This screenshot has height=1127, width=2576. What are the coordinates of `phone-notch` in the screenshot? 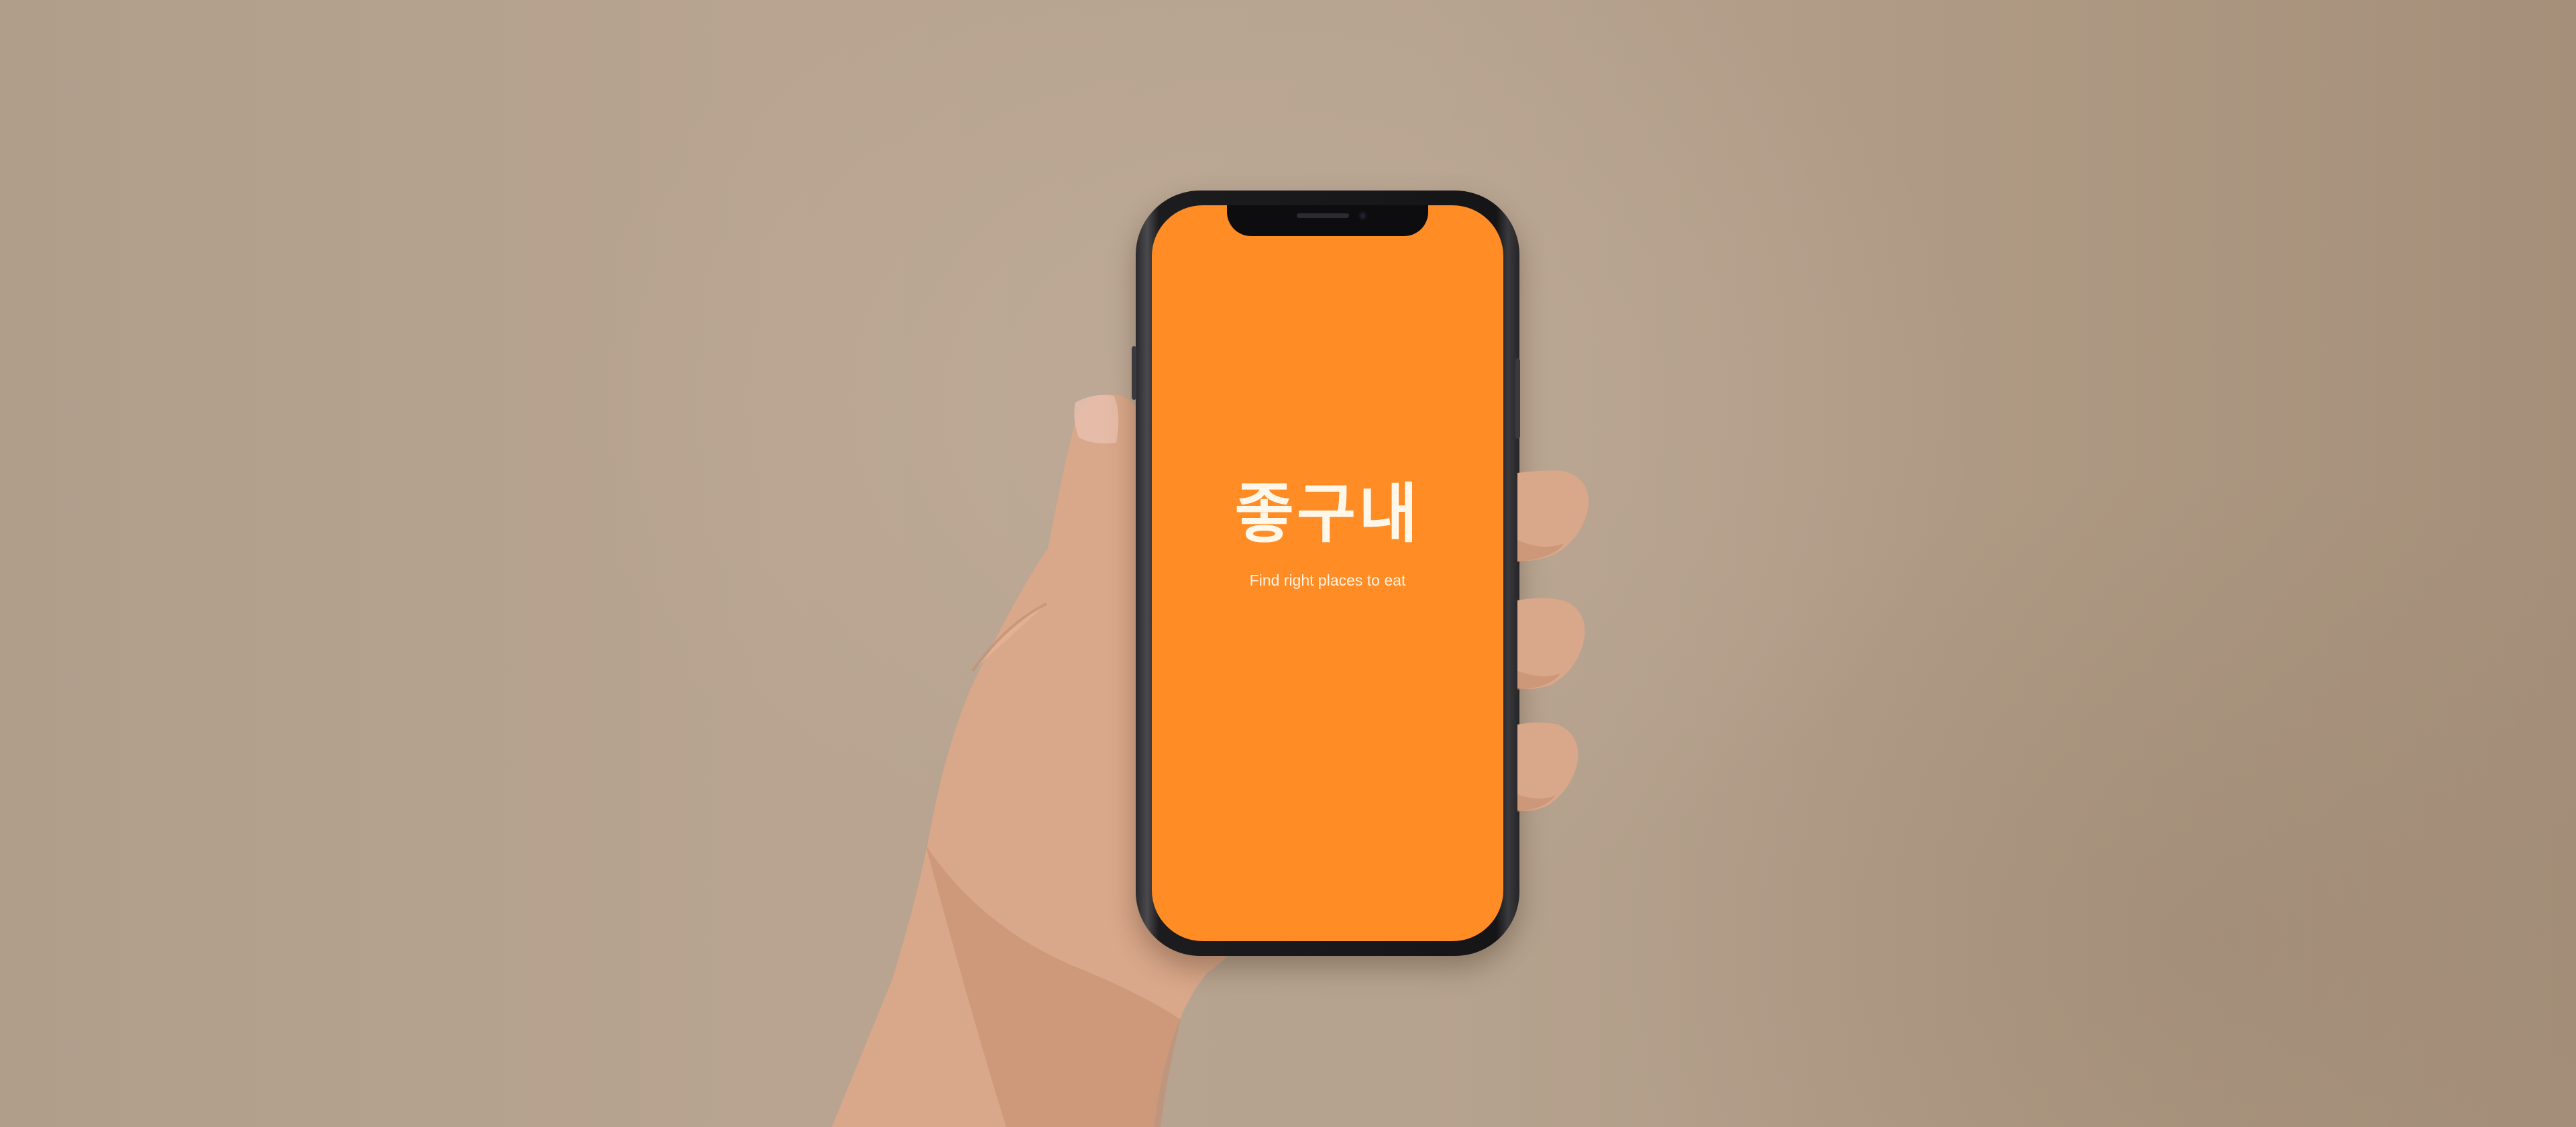 It's located at (1327, 220).